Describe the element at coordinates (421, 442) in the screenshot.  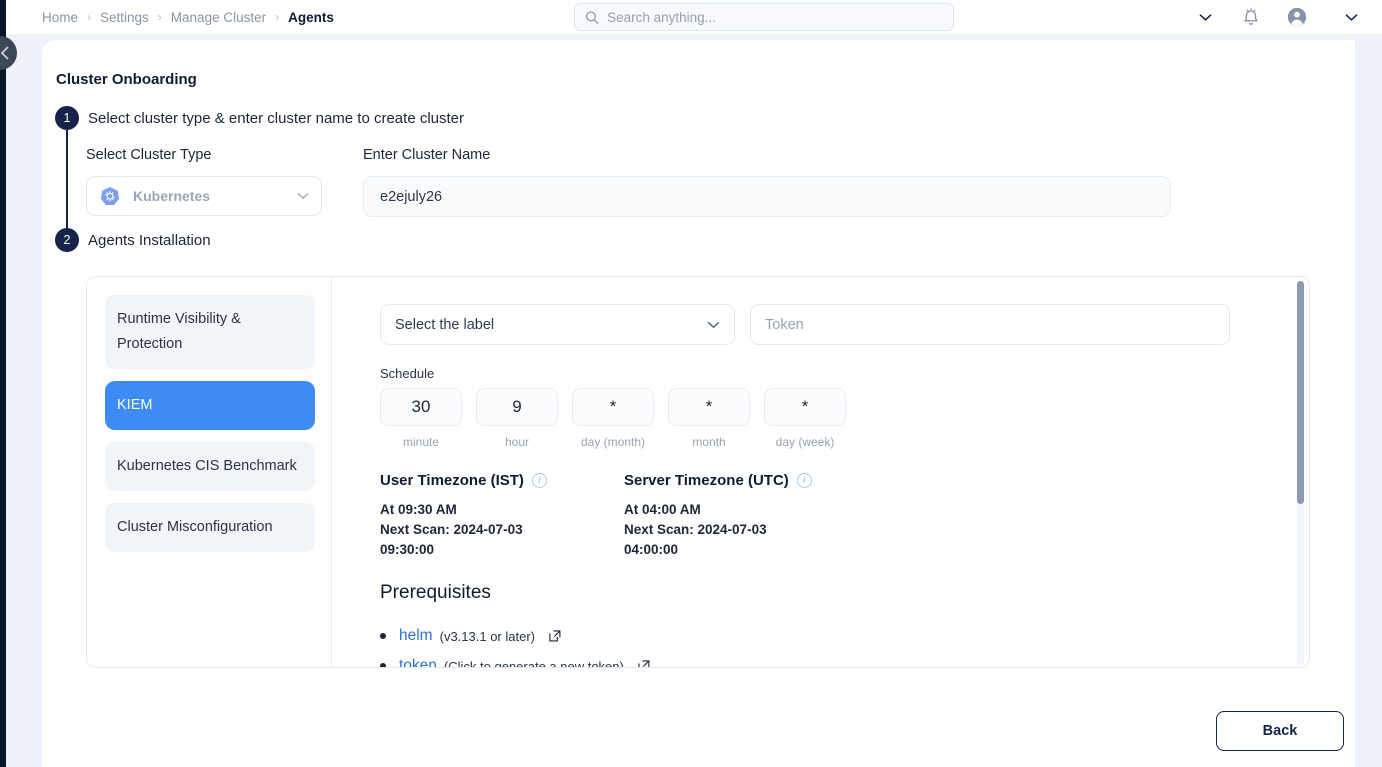
I see `cron-caption-minute: minute` at that location.